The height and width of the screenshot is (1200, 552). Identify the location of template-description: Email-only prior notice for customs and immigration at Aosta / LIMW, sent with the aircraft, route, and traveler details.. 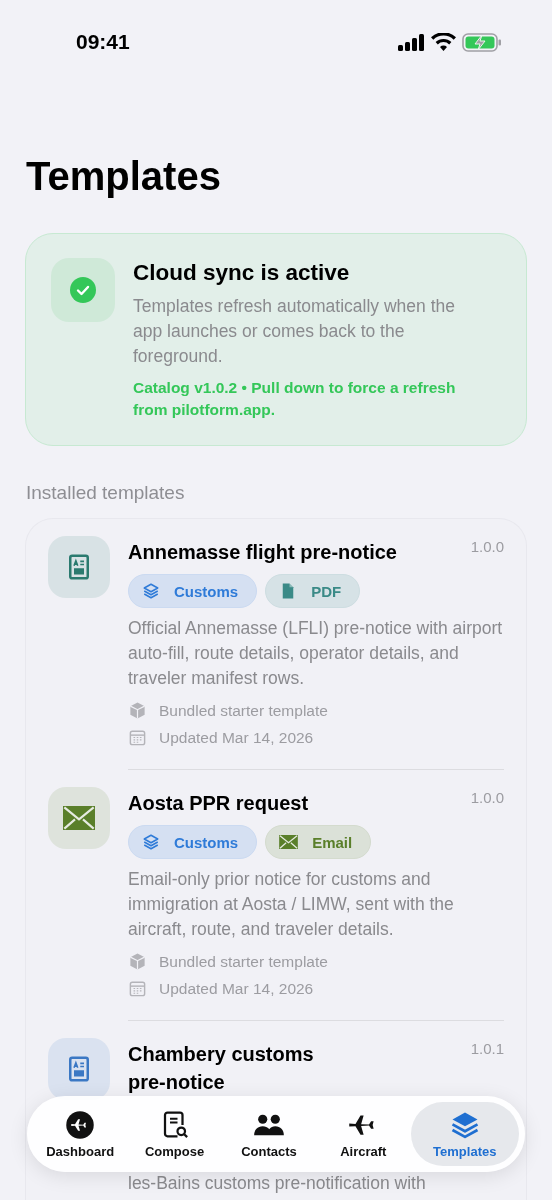
(291, 904).